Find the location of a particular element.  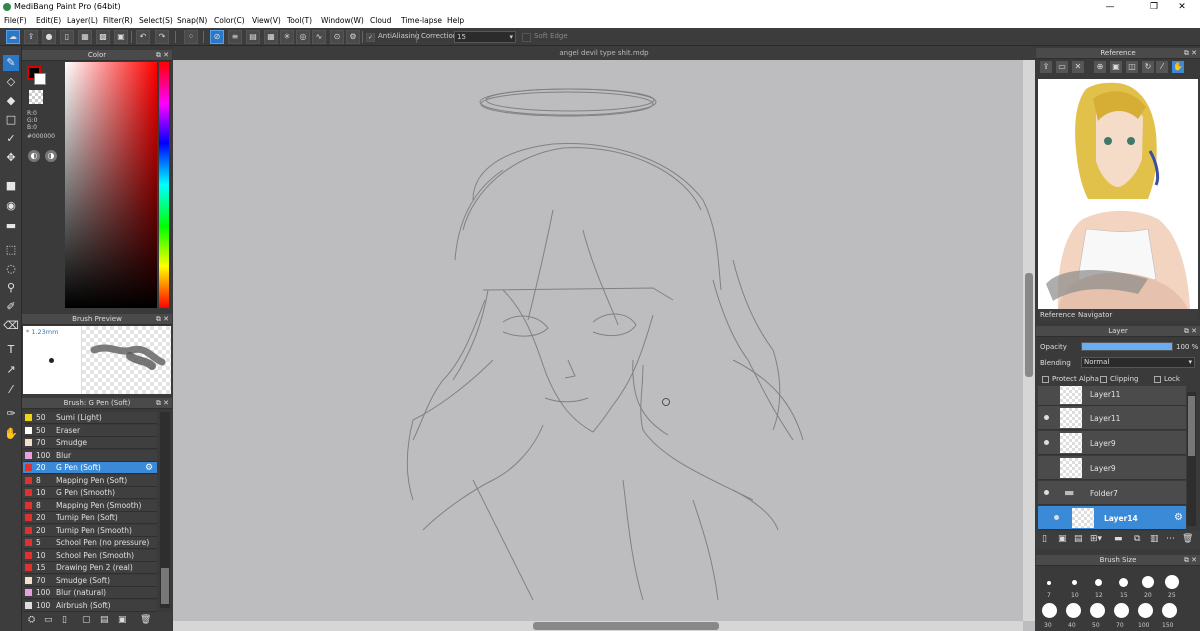

snap-circle-icon: ◎ is located at coordinates (303, 37).